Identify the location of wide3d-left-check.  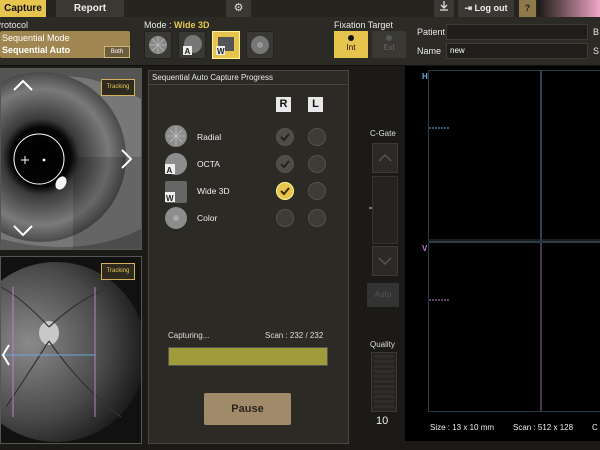
(317, 191).